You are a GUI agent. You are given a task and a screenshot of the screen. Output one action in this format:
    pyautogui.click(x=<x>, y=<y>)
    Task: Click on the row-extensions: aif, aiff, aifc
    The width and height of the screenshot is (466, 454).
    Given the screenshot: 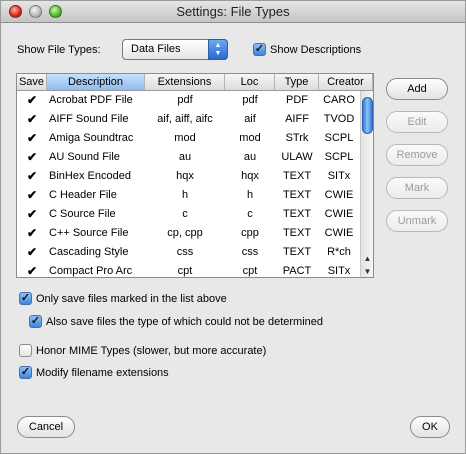 What is the action you would take?
    pyautogui.click(x=185, y=119)
    